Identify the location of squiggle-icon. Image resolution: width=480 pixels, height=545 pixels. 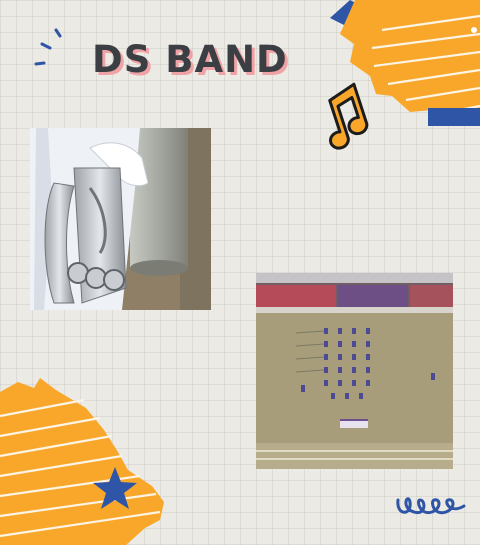
(431, 506).